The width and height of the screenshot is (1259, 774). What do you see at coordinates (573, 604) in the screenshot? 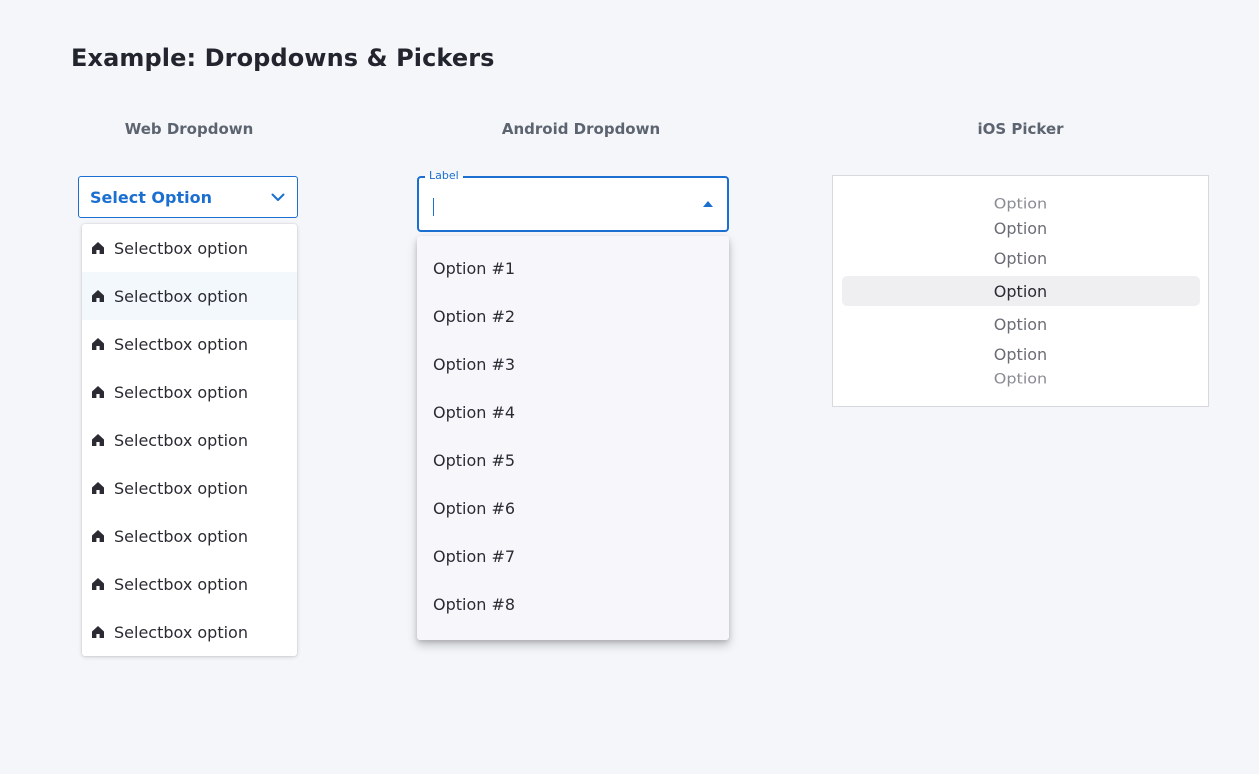
I see `android-dropdown-option: Option #8` at bounding box center [573, 604].